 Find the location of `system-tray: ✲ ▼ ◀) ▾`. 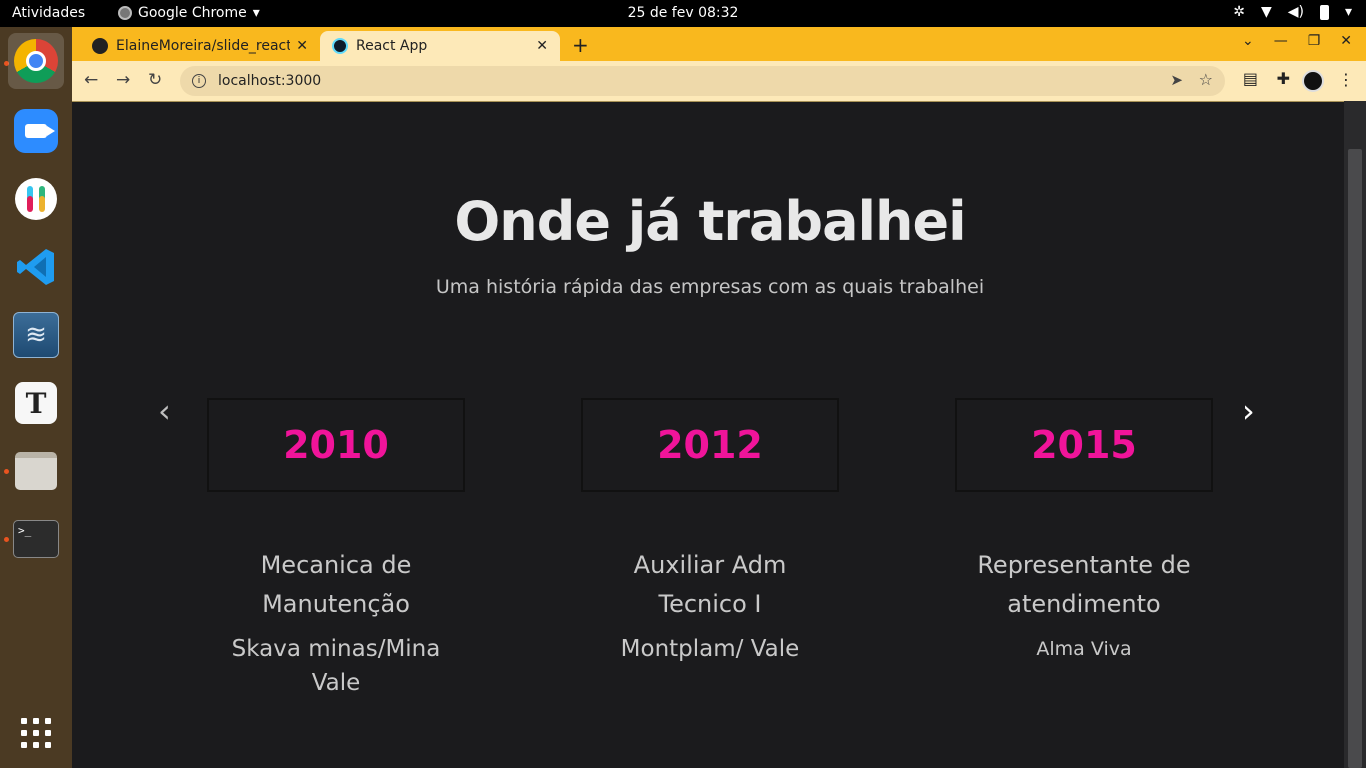

system-tray: ✲ ▼ ◀) ▾ is located at coordinates (1292, 12).